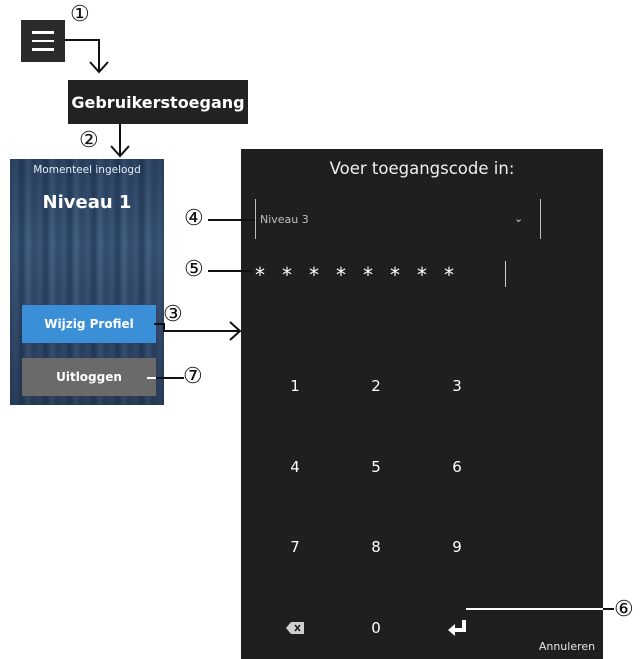 This screenshot has height=659, width=643. Describe the element at coordinates (457, 386) in the screenshot. I see `key-3: 3` at that location.